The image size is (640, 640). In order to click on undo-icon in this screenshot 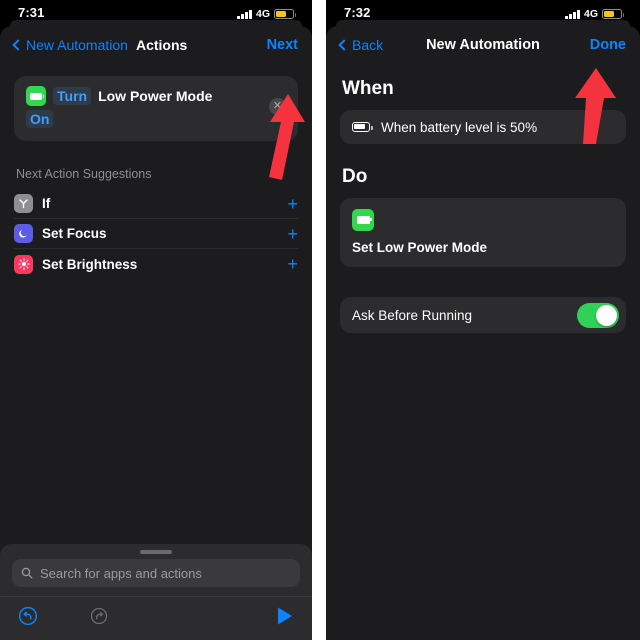, I will do `click(28, 618)`.